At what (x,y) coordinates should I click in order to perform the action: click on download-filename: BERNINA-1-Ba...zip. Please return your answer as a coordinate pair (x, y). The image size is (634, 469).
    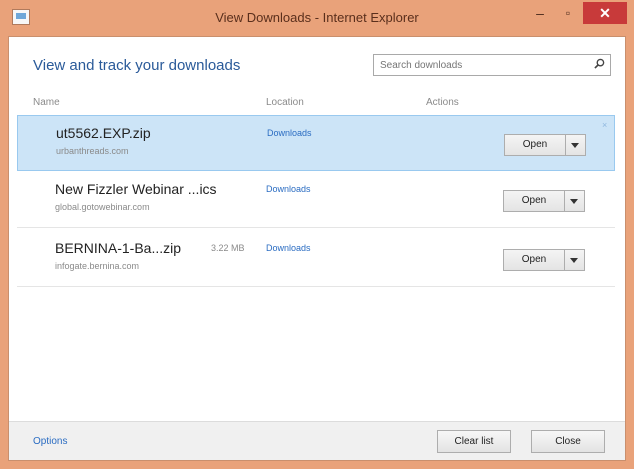
    Looking at the image, I should click on (118, 248).